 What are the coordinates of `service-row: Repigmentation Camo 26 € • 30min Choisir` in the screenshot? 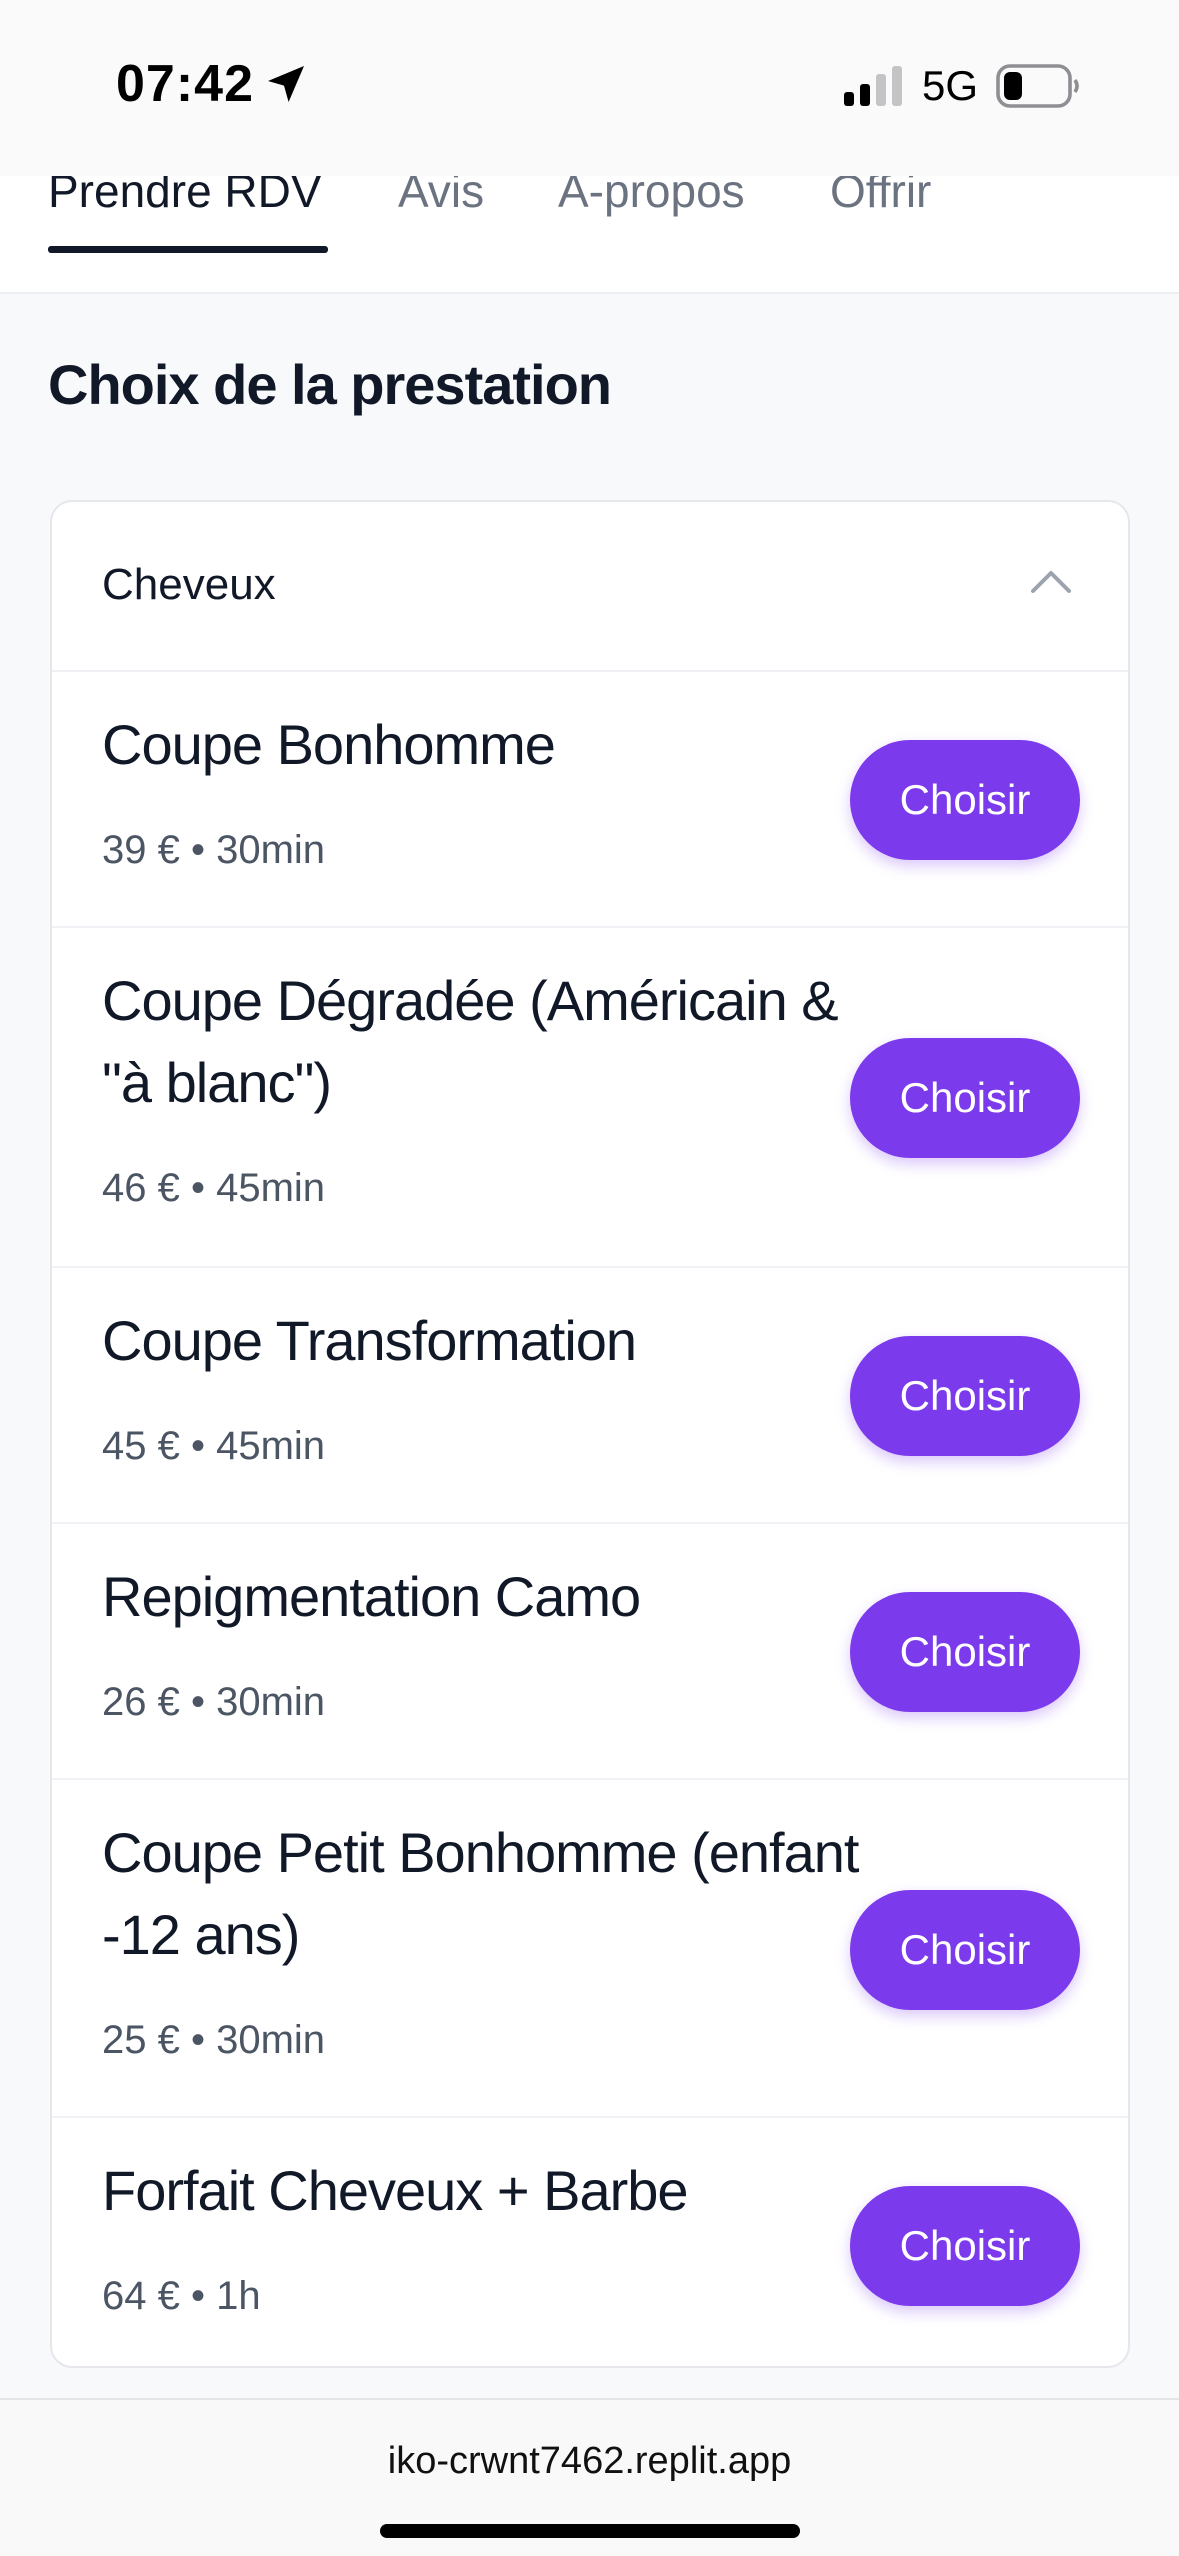 It's located at (590, 1652).